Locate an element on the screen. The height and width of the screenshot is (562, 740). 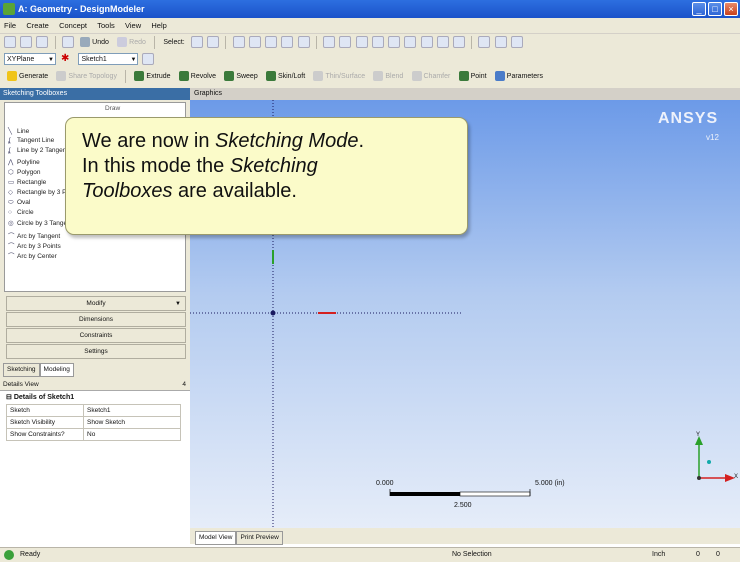
draw-item-tangent-line: ʆ Tangent Line is located at coordinates (31, 140).